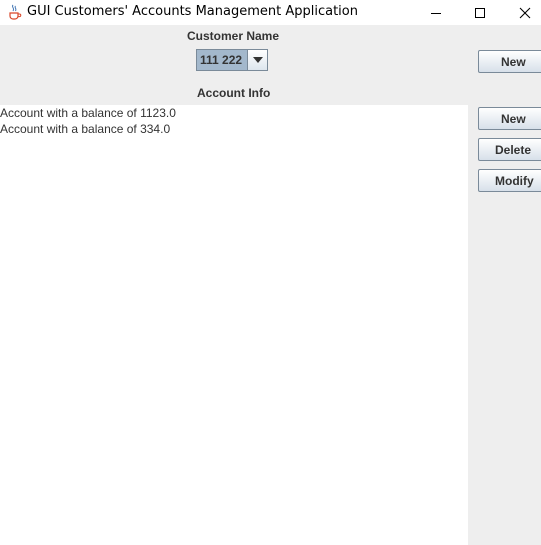 The width and height of the screenshot is (541, 545). I want to click on list-item: Account with a balance of 1123.0, so click(234, 113).